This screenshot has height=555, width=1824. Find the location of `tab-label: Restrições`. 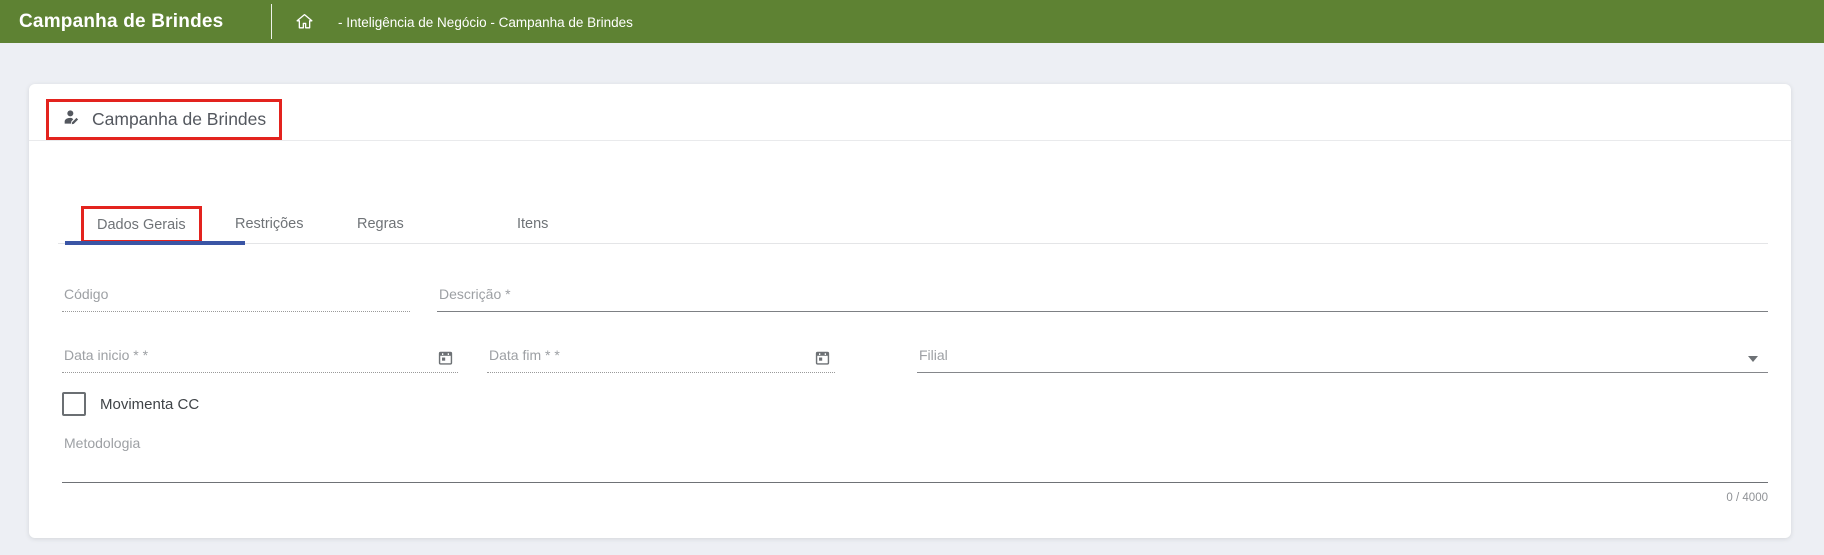

tab-label: Restrições is located at coordinates (269, 224).